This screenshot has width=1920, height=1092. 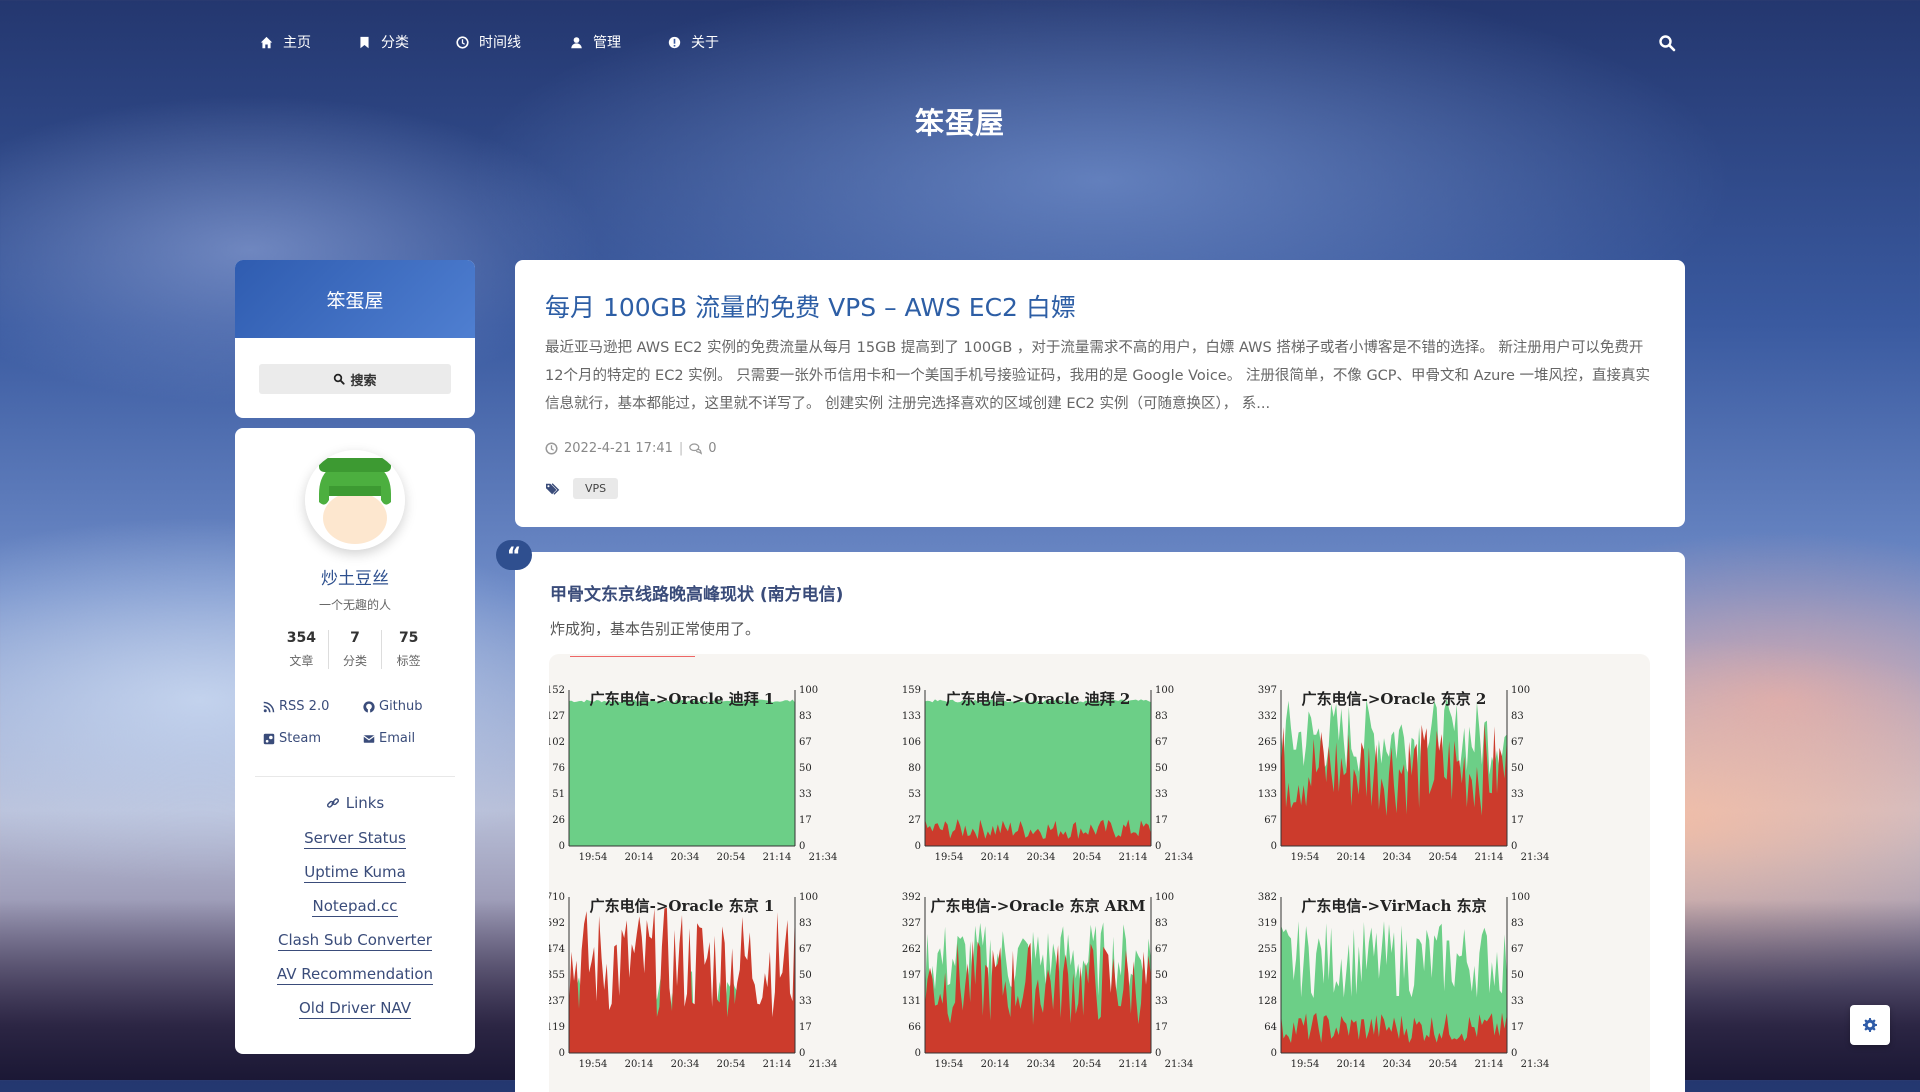 What do you see at coordinates (269, 738) in the screenshot?
I see `steam-icon` at bounding box center [269, 738].